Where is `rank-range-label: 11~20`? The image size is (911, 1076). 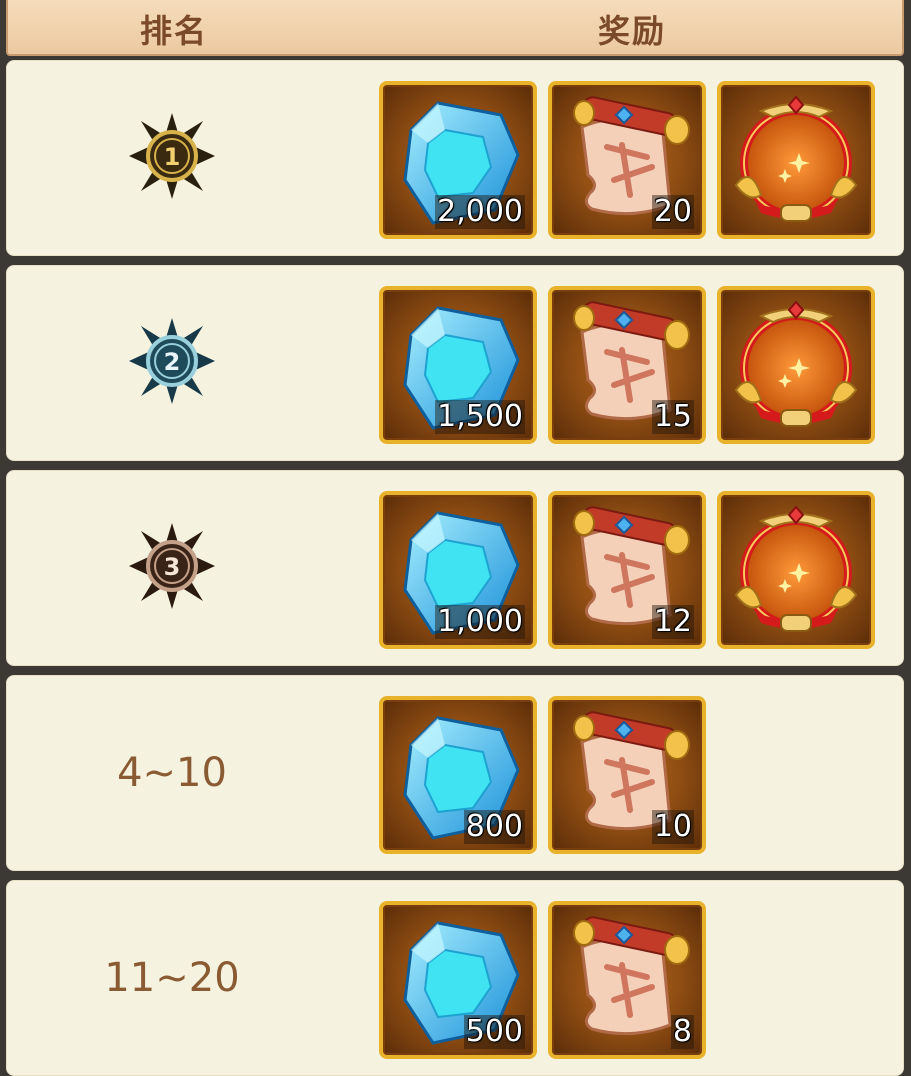 rank-range-label: 11~20 is located at coordinates (172, 978).